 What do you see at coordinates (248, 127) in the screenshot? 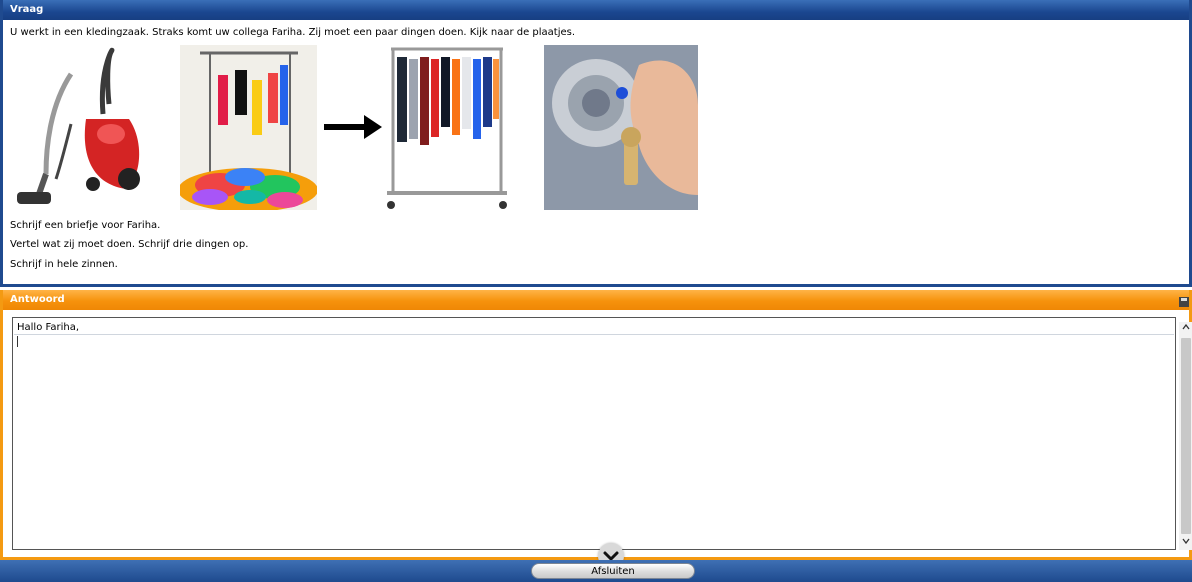
I see `messy-clothes-image` at bounding box center [248, 127].